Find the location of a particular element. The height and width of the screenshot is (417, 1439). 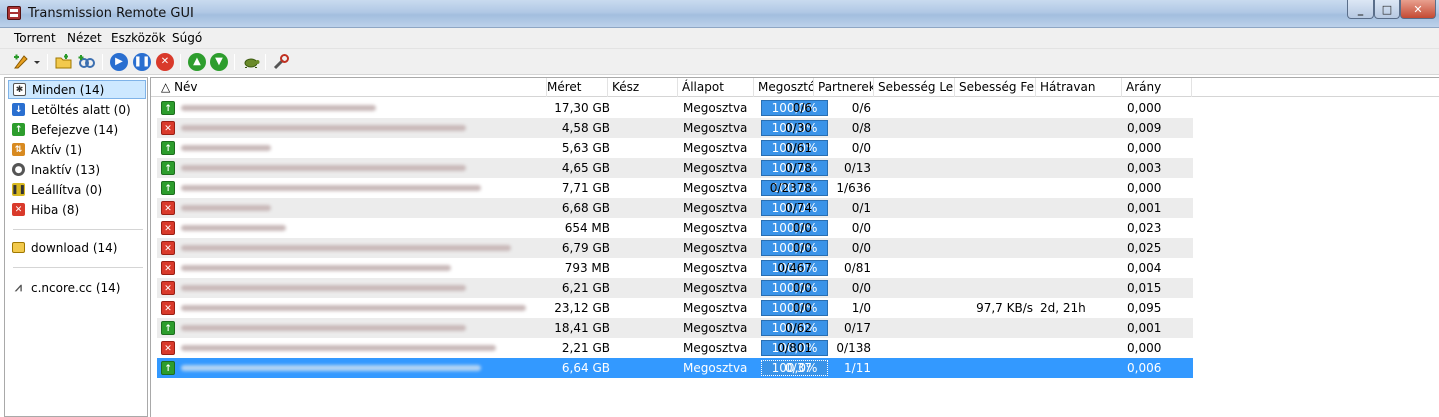

add-url-icon is located at coordinates (87, 62).